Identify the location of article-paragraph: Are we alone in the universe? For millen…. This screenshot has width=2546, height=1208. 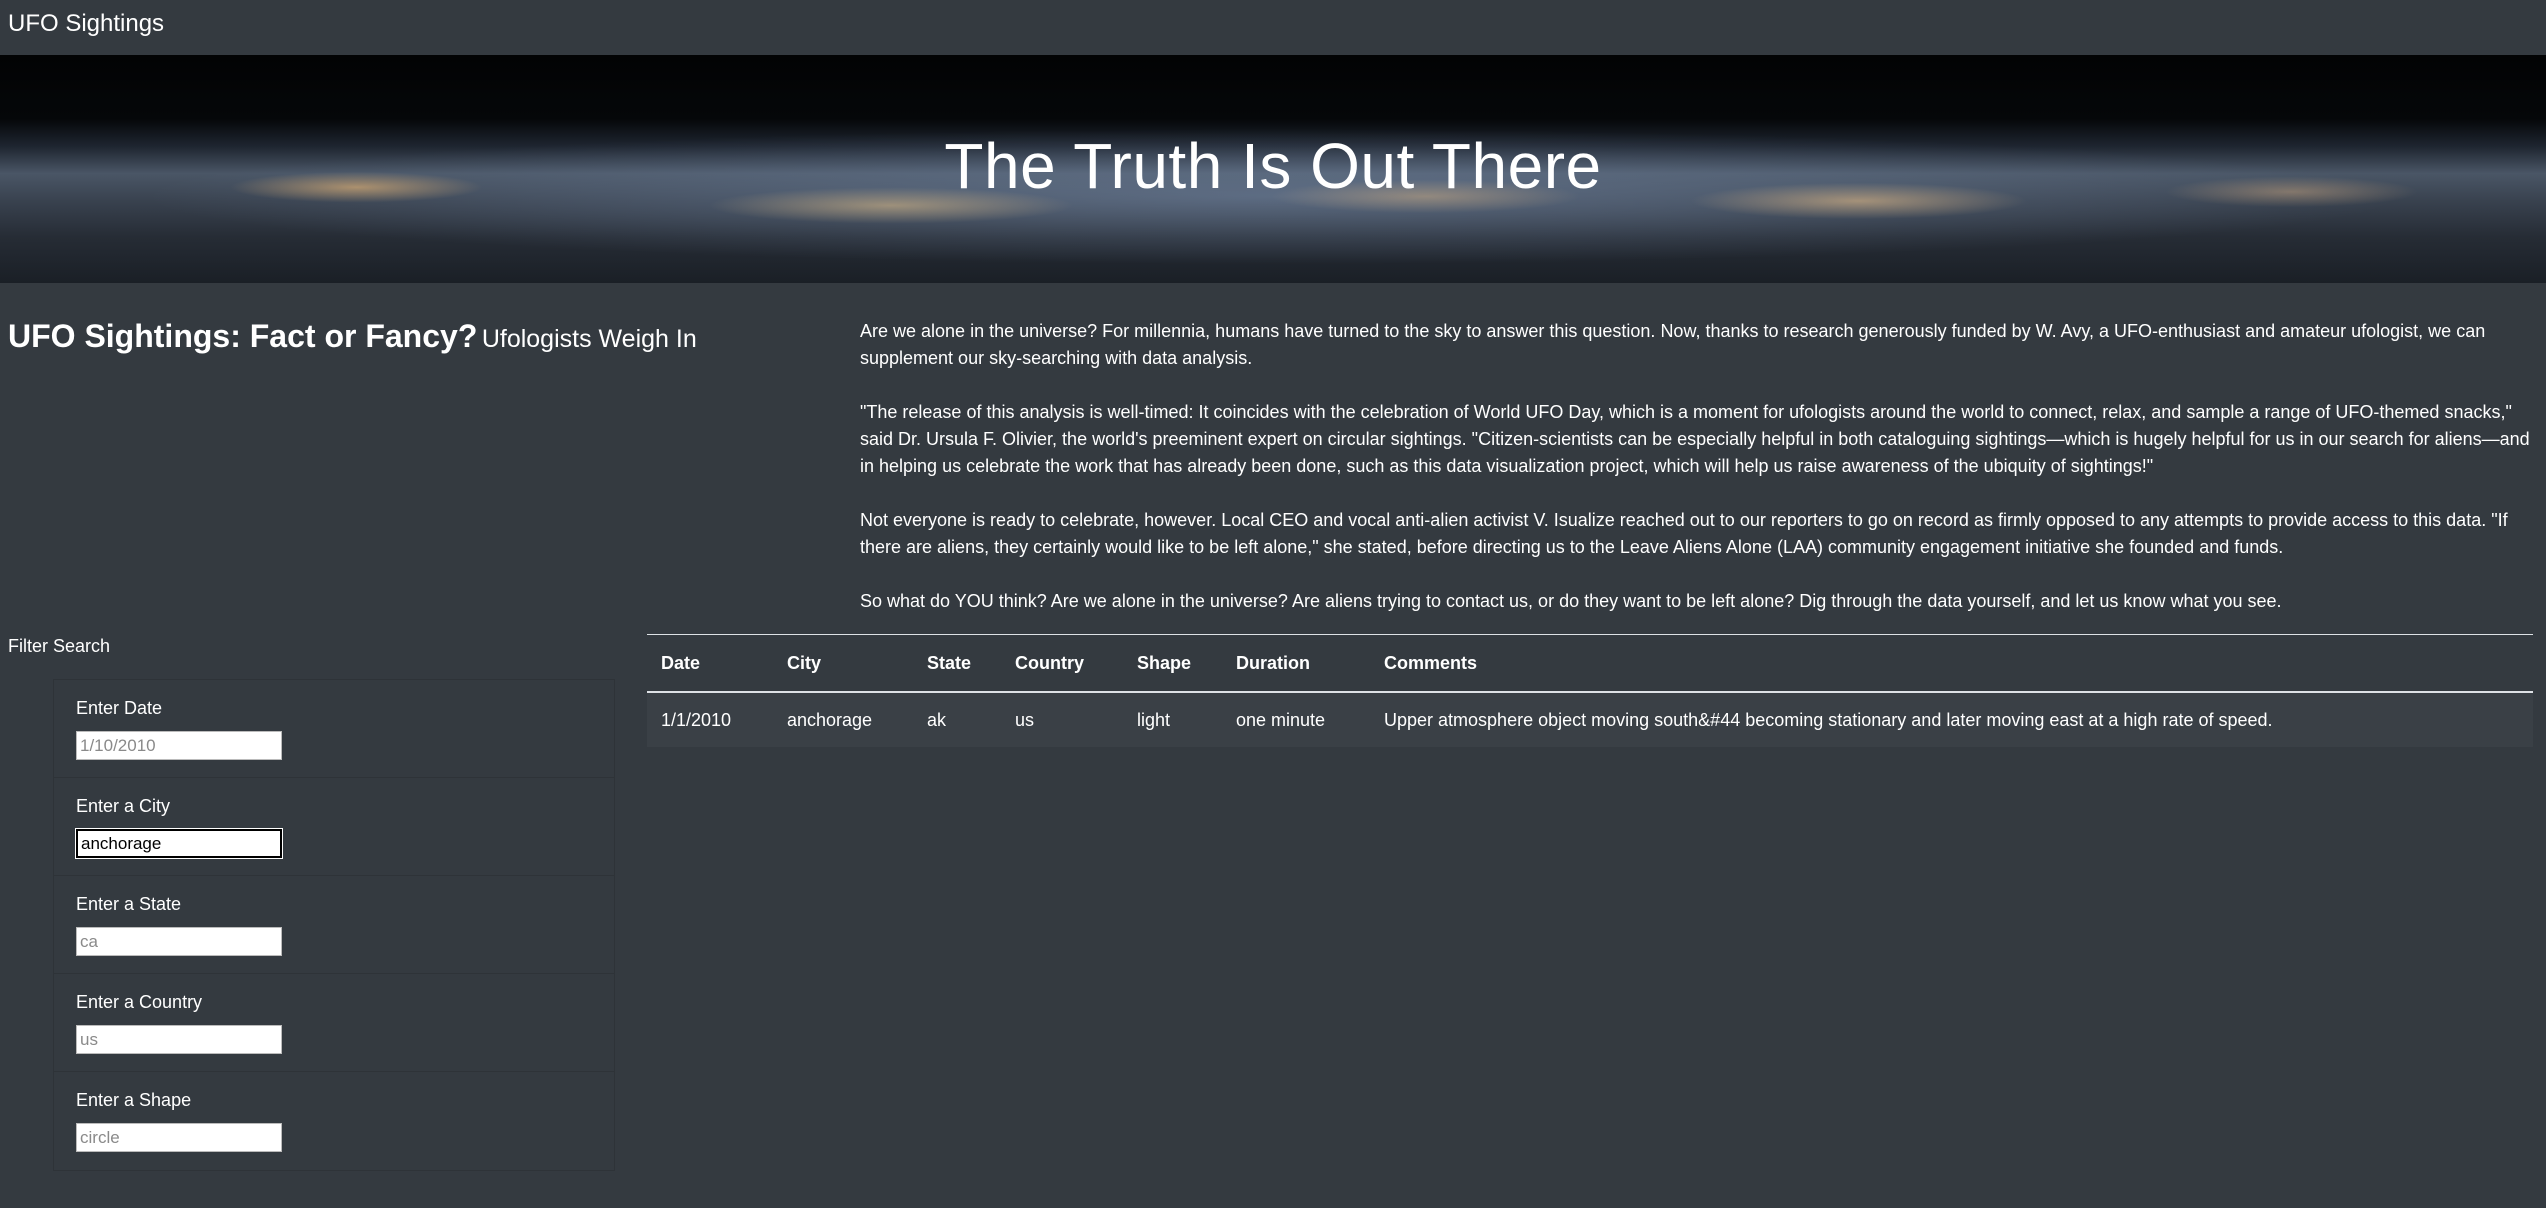
(1673, 344).